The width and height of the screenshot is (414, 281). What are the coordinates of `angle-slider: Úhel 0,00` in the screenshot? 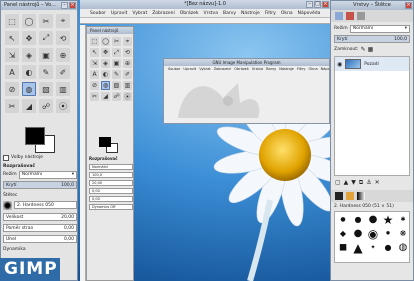 It's located at (40, 239).